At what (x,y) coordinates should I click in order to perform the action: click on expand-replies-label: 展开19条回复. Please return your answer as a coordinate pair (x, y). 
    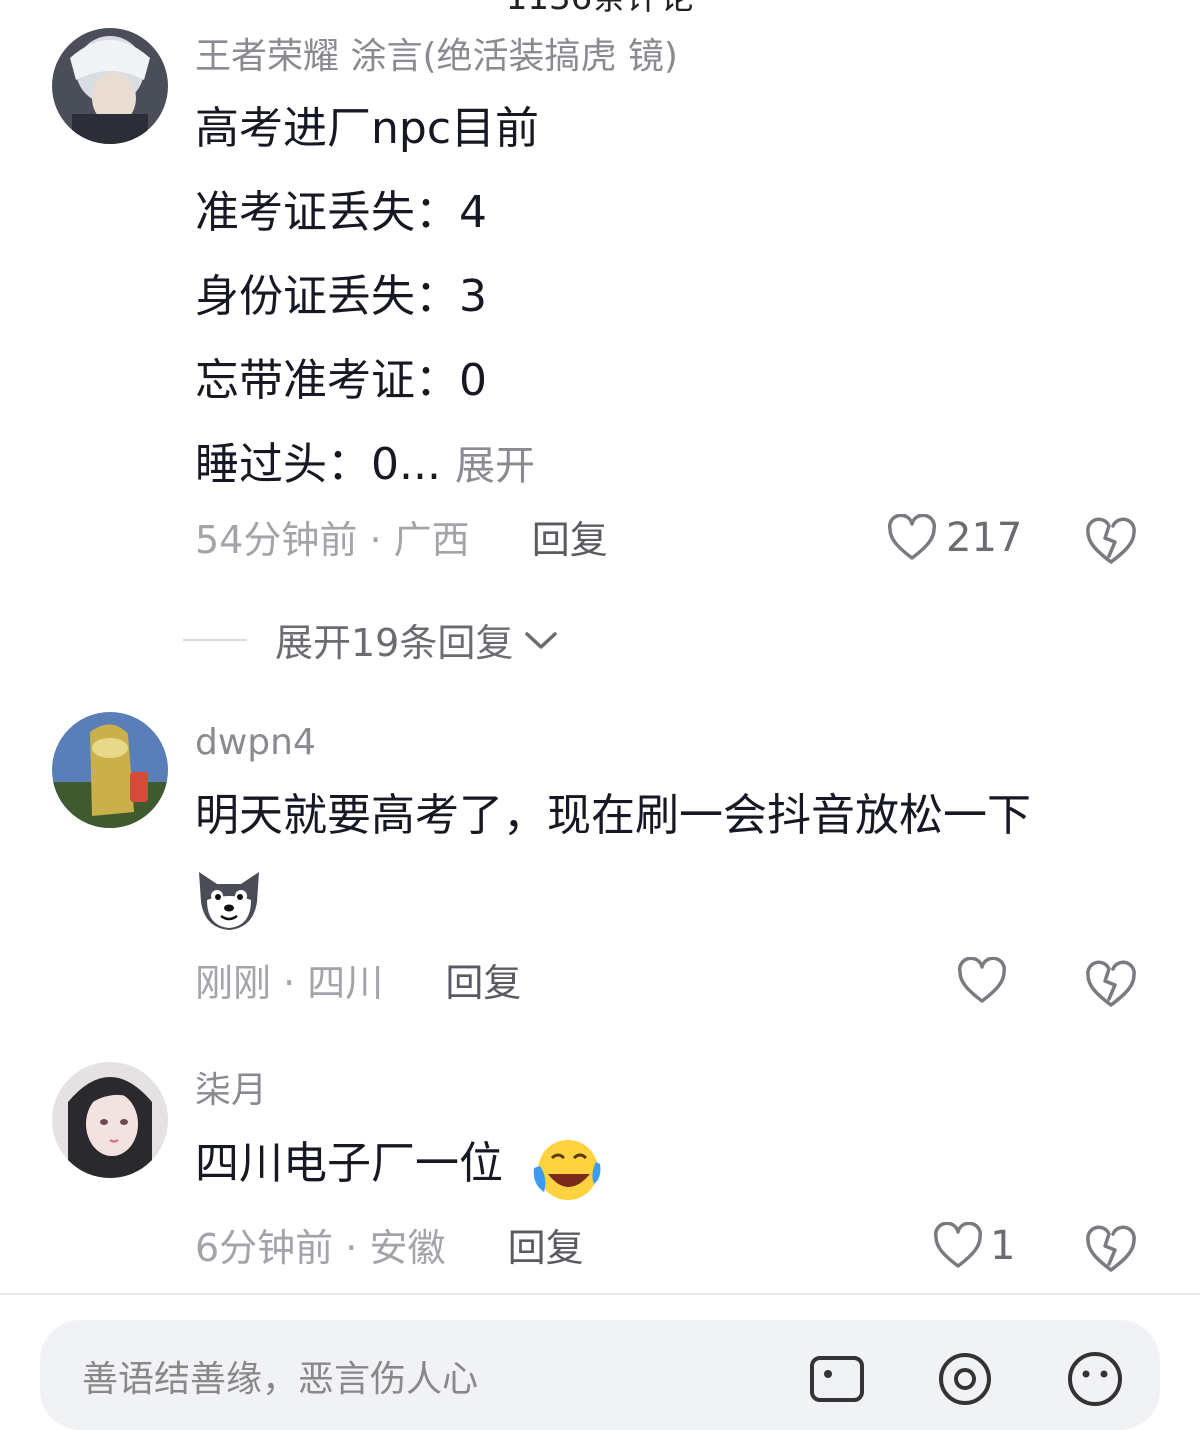
    Looking at the image, I should click on (394, 643).